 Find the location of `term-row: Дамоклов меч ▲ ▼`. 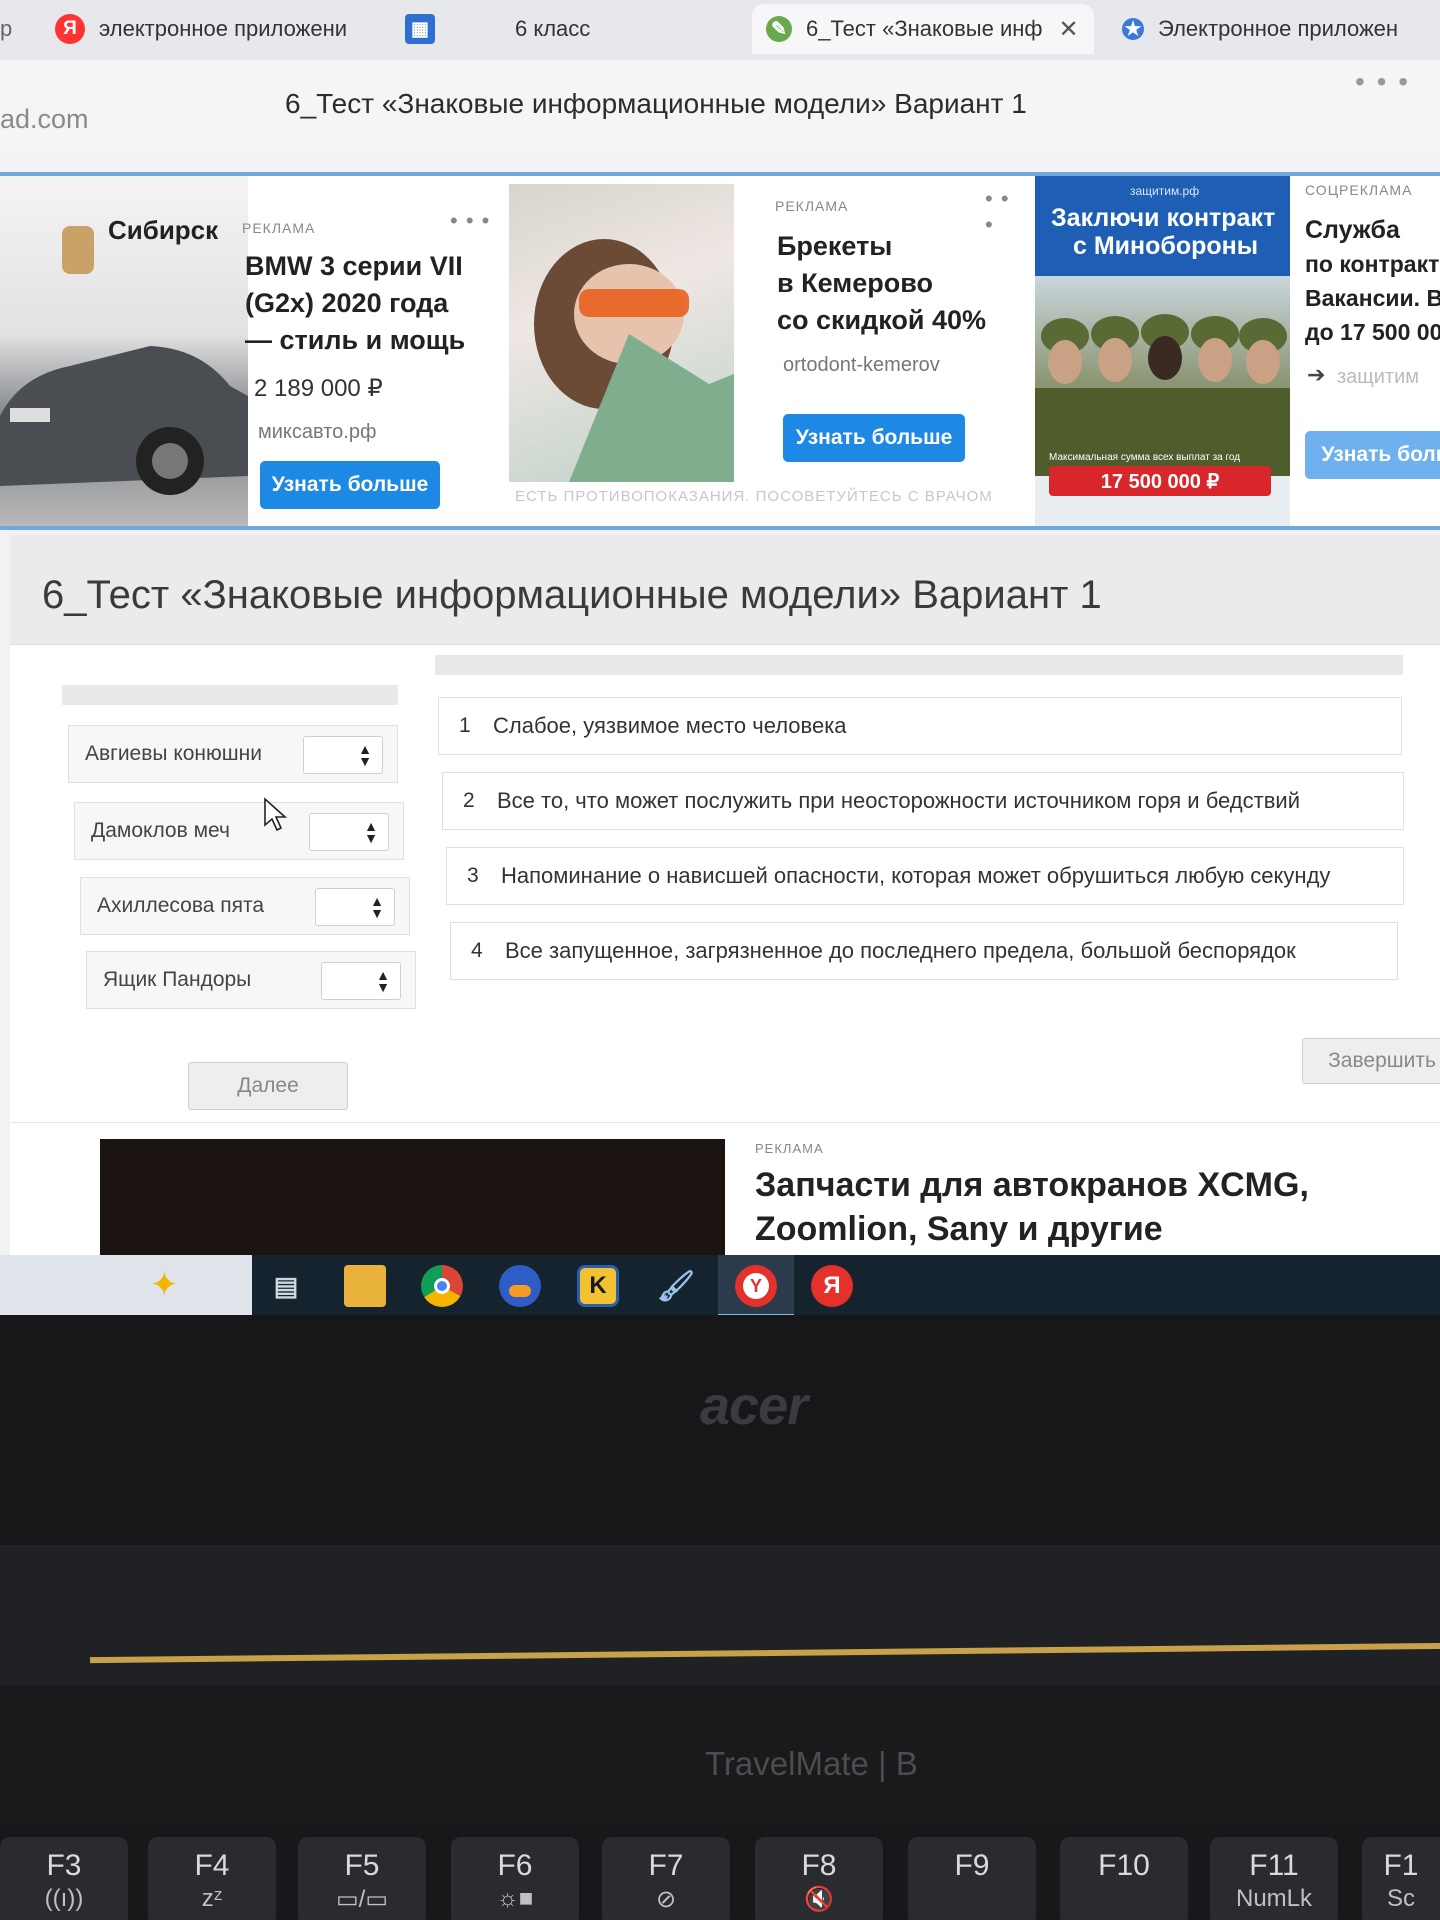

term-row: Дамоклов меч ▲ ▼ is located at coordinates (239, 831).